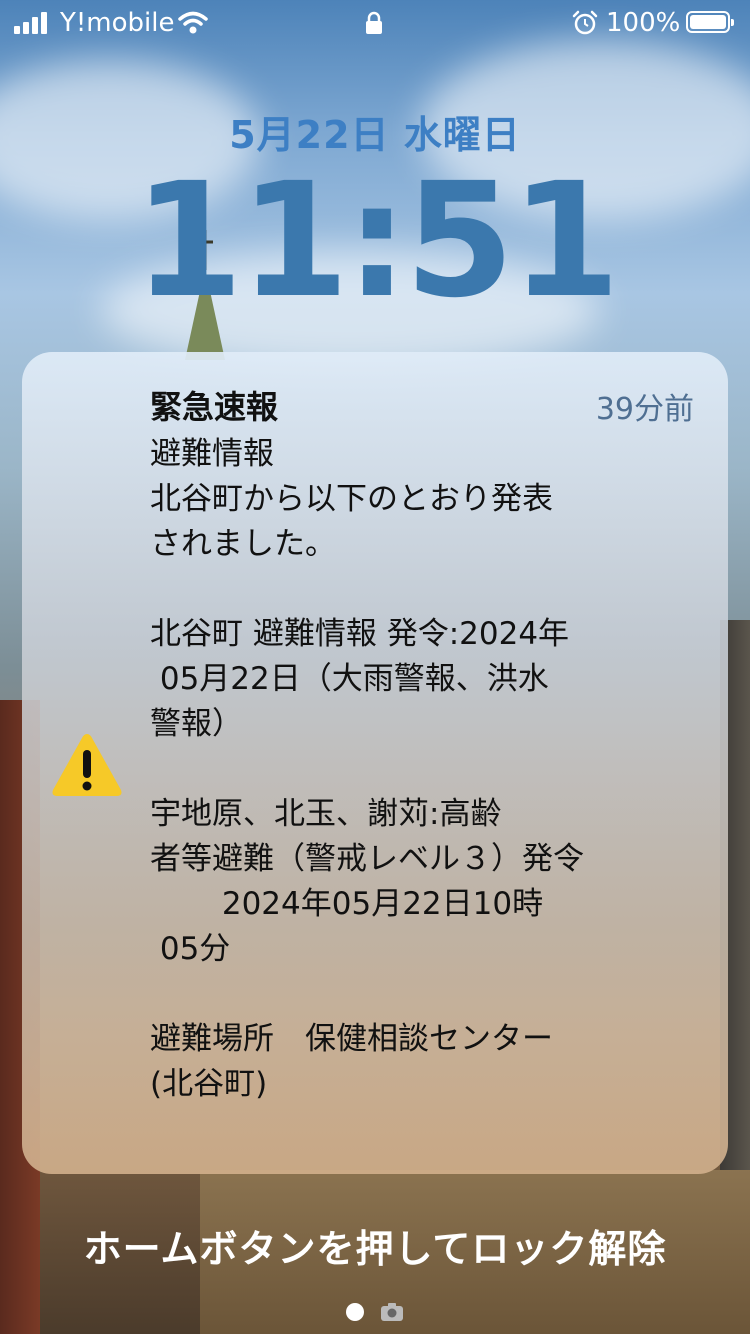 This screenshot has width=750, height=1334. Describe the element at coordinates (326, 814) in the screenshot. I see `notification-line: 宇地原、北玉、謝苅:高齢` at that location.